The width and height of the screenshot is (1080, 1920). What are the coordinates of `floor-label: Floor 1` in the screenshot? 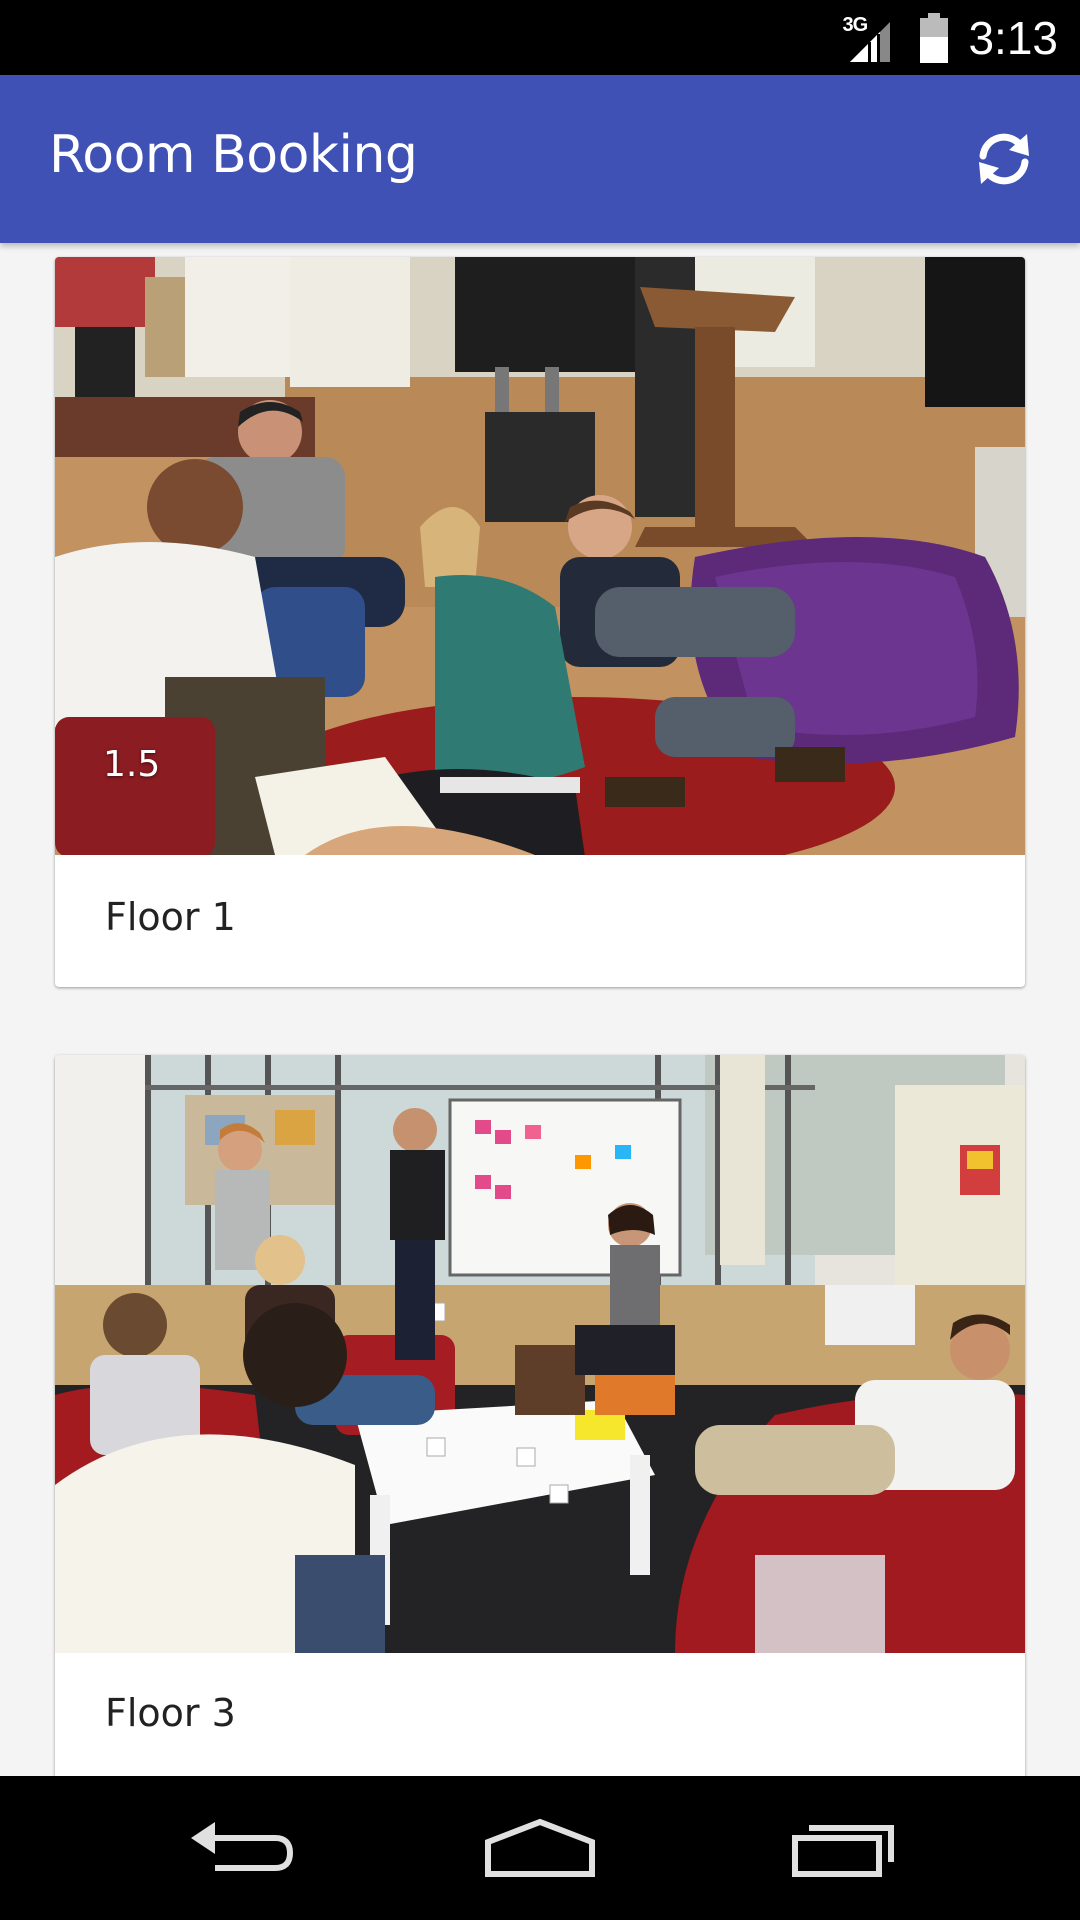 It's located at (170, 917).